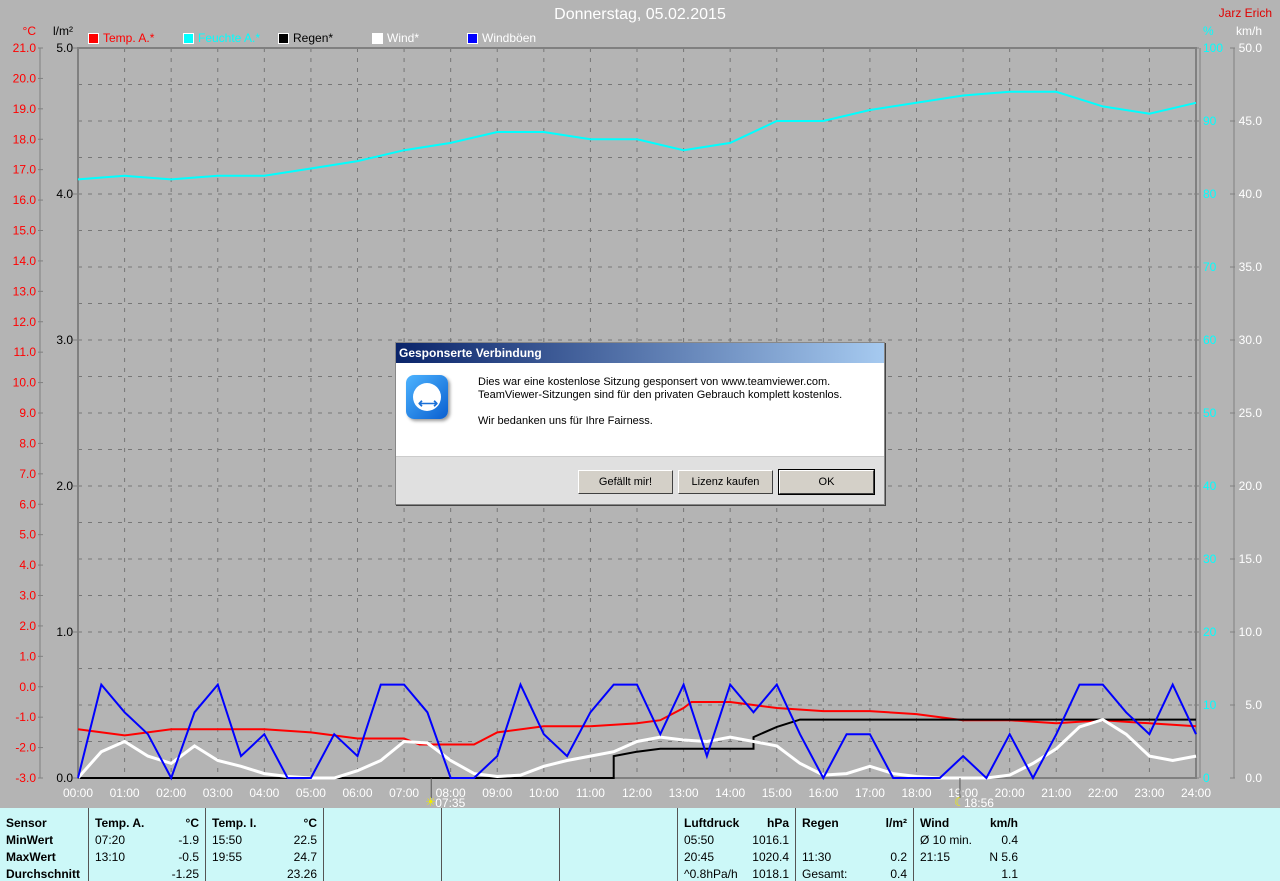  Describe the element at coordinates (590, 793) in the screenshot. I see `x-tick-label: 11:00` at that location.